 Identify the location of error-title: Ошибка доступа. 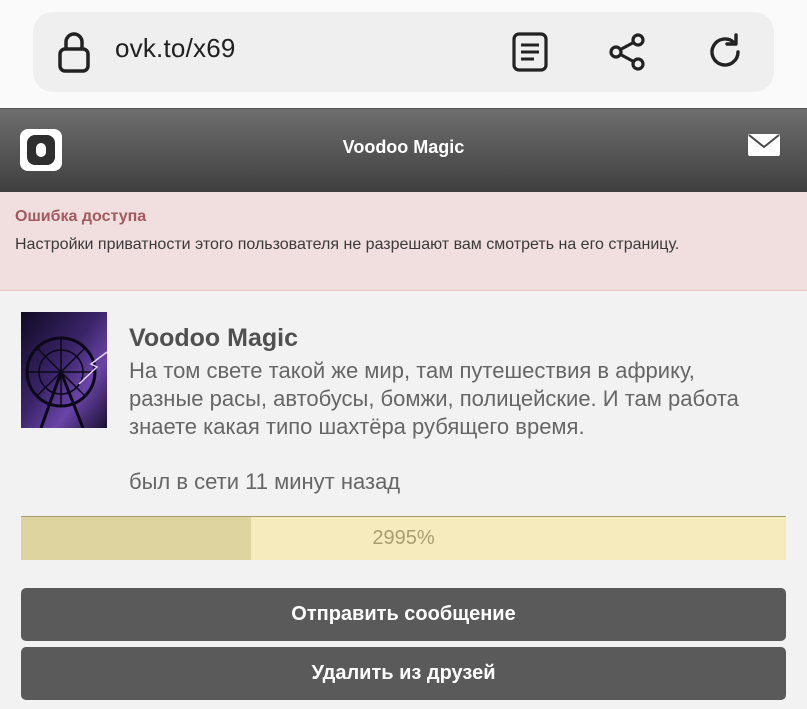
(81, 216).